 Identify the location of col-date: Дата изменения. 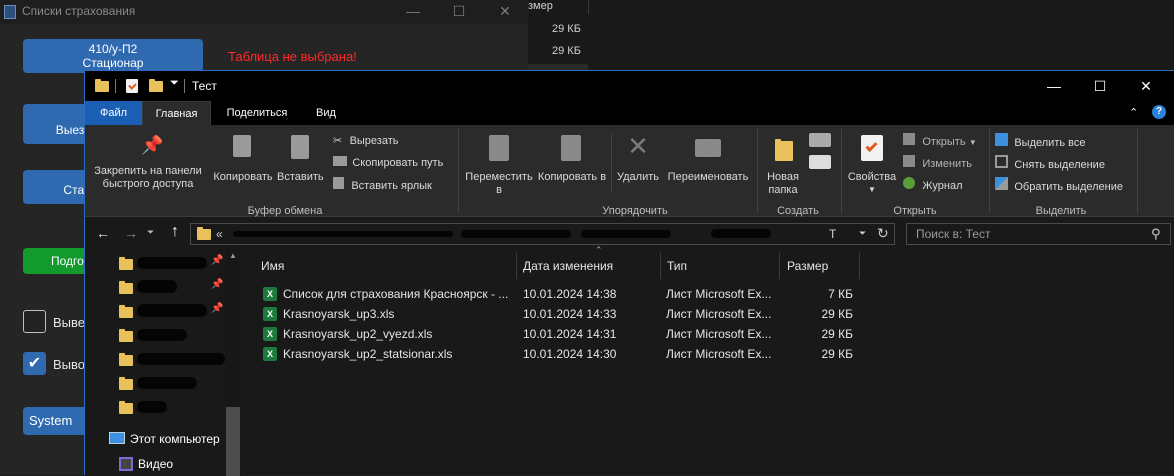
(568, 266).